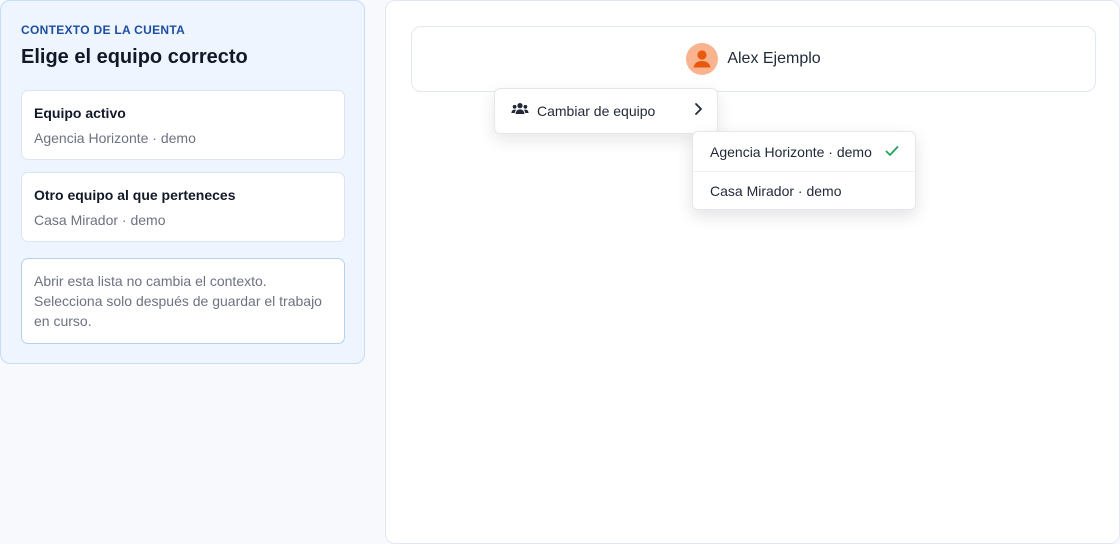 The height and width of the screenshot is (544, 1120). What do you see at coordinates (698, 111) in the screenshot?
I see `chevron-right-icon` at bounding box center [698, 111].